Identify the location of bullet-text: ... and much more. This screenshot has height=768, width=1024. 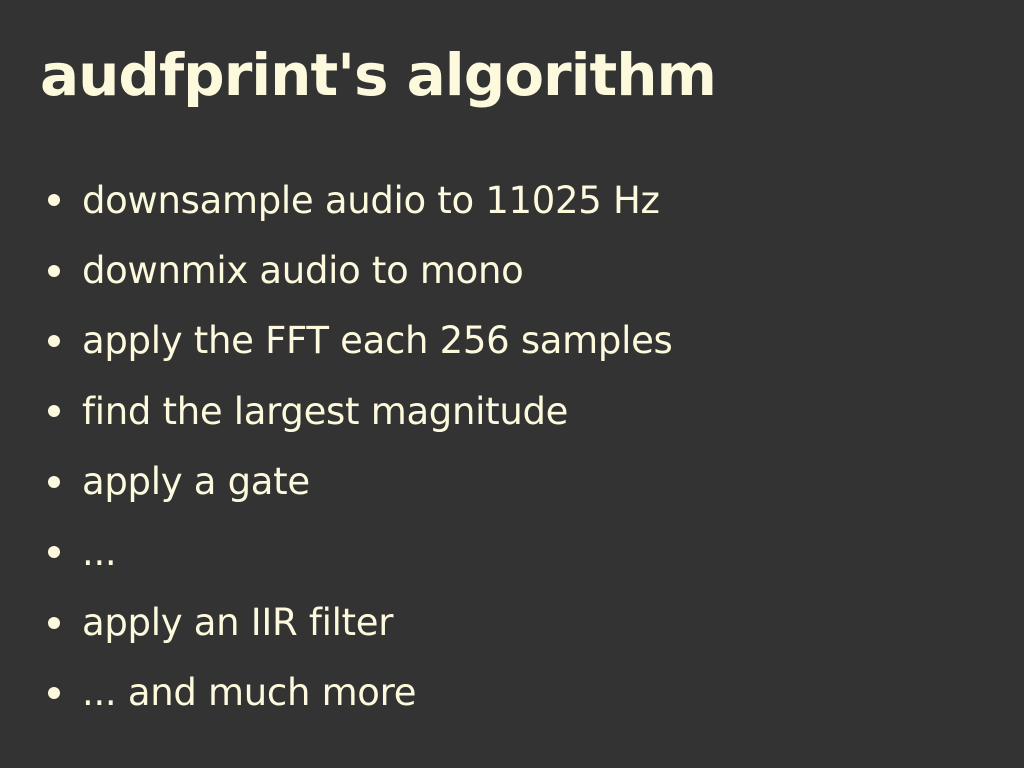
(249, 693).